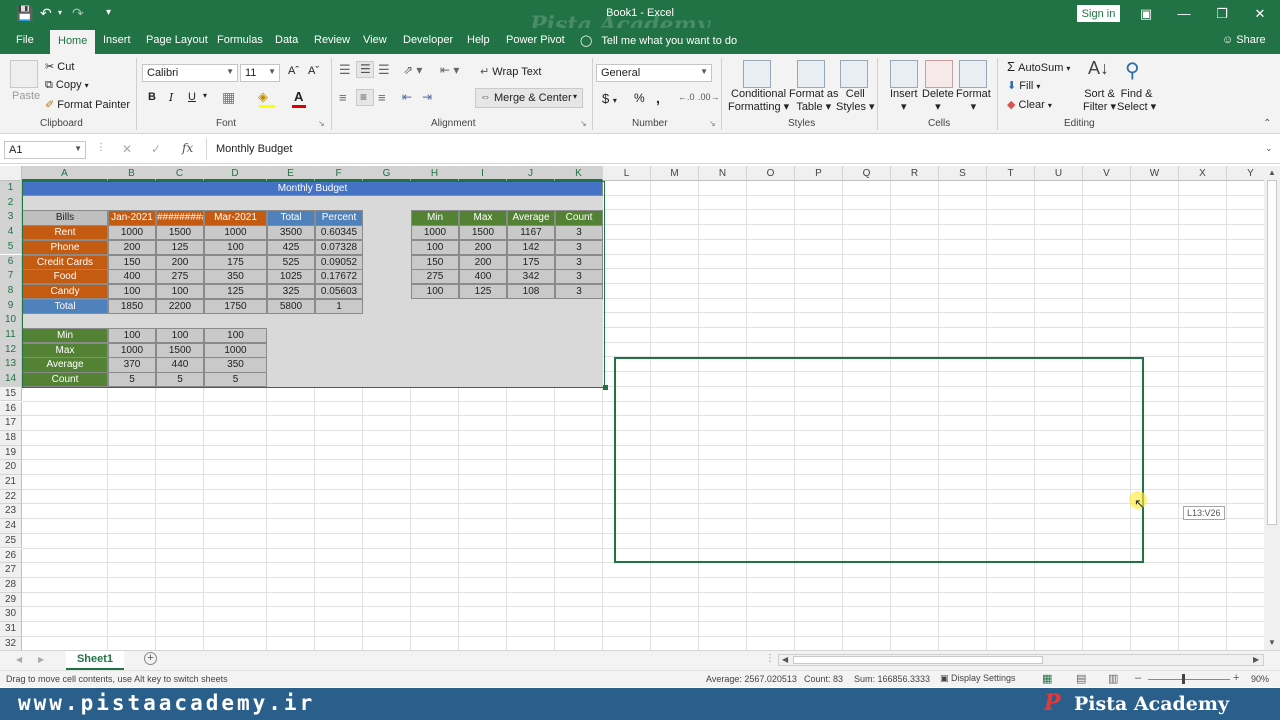 The image size is (1280, 720). What do you see at coordinates (1099, 101) in the screenshot?
I see `sort-filter-button: Sort & Filter ▾` at bounding box center [1099, 101].